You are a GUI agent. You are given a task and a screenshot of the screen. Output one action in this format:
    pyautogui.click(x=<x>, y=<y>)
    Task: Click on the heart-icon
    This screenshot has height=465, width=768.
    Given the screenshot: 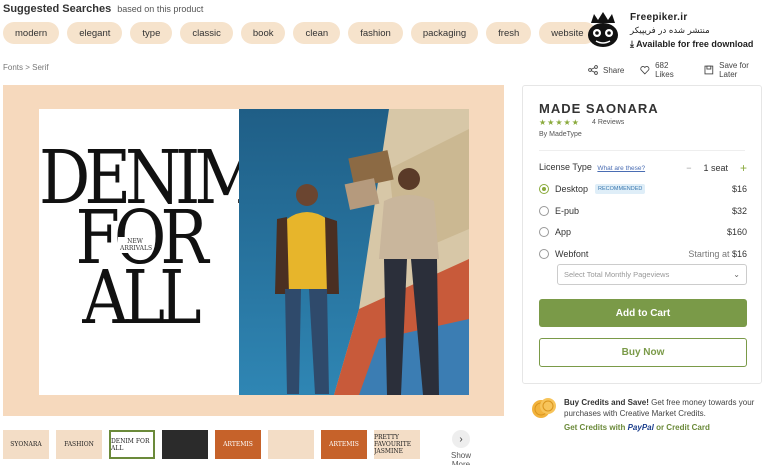 What is the action you would take?
    pyautogui.click(x=645, y=70)
    